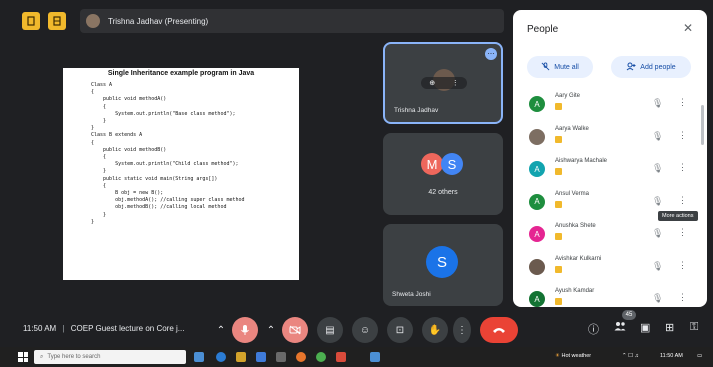 The height and width of the screenshot is (367, 713). What do you see at coordinates (416, 110) in the screenshot?
I see `tile-name: Trishna Jadhav` at bounding box center [416, 110].